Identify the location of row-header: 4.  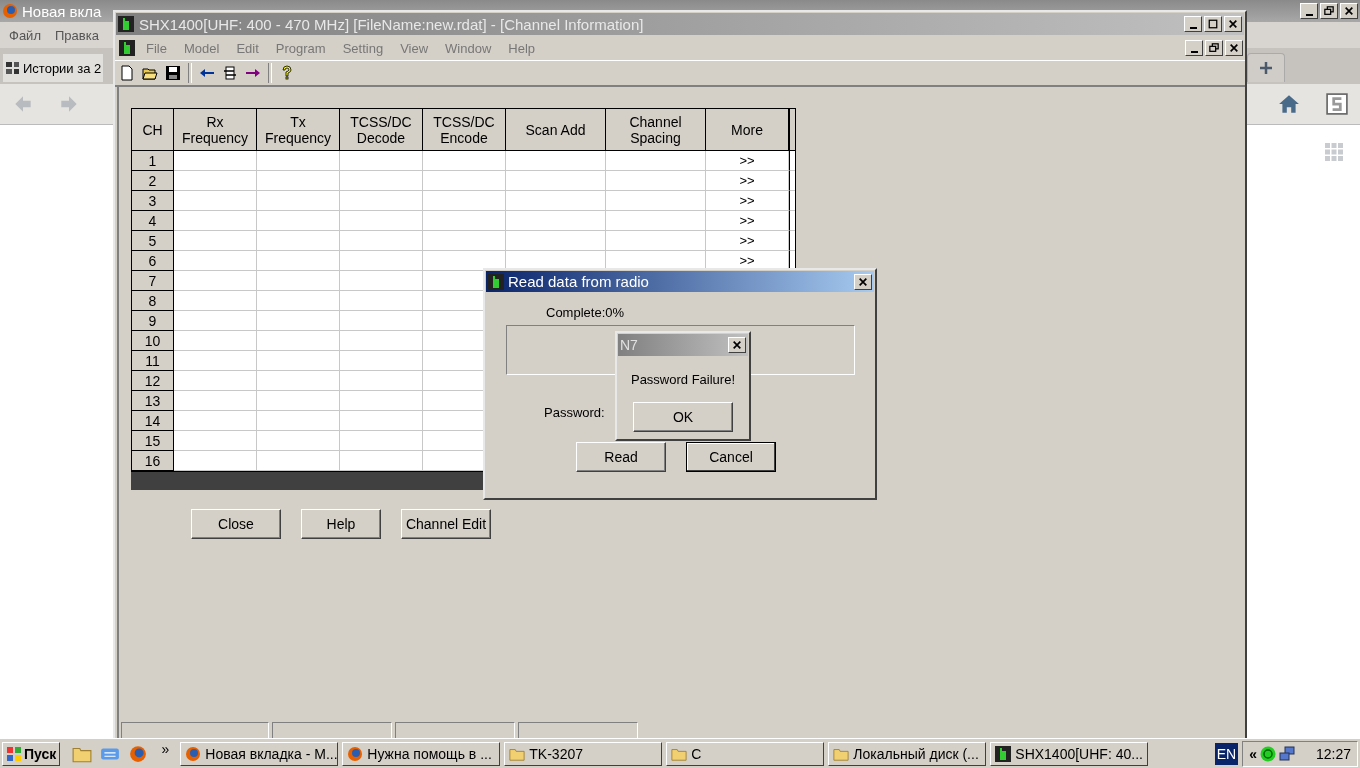
(153, 221).